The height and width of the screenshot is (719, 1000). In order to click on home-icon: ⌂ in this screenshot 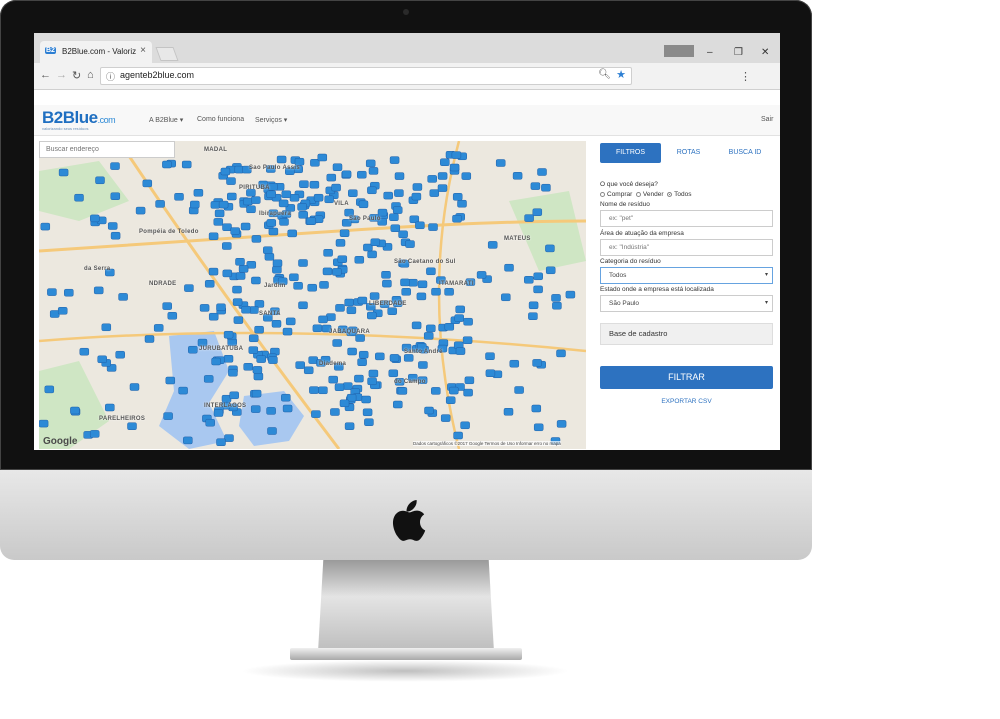, I will do `click(90, 75)`.